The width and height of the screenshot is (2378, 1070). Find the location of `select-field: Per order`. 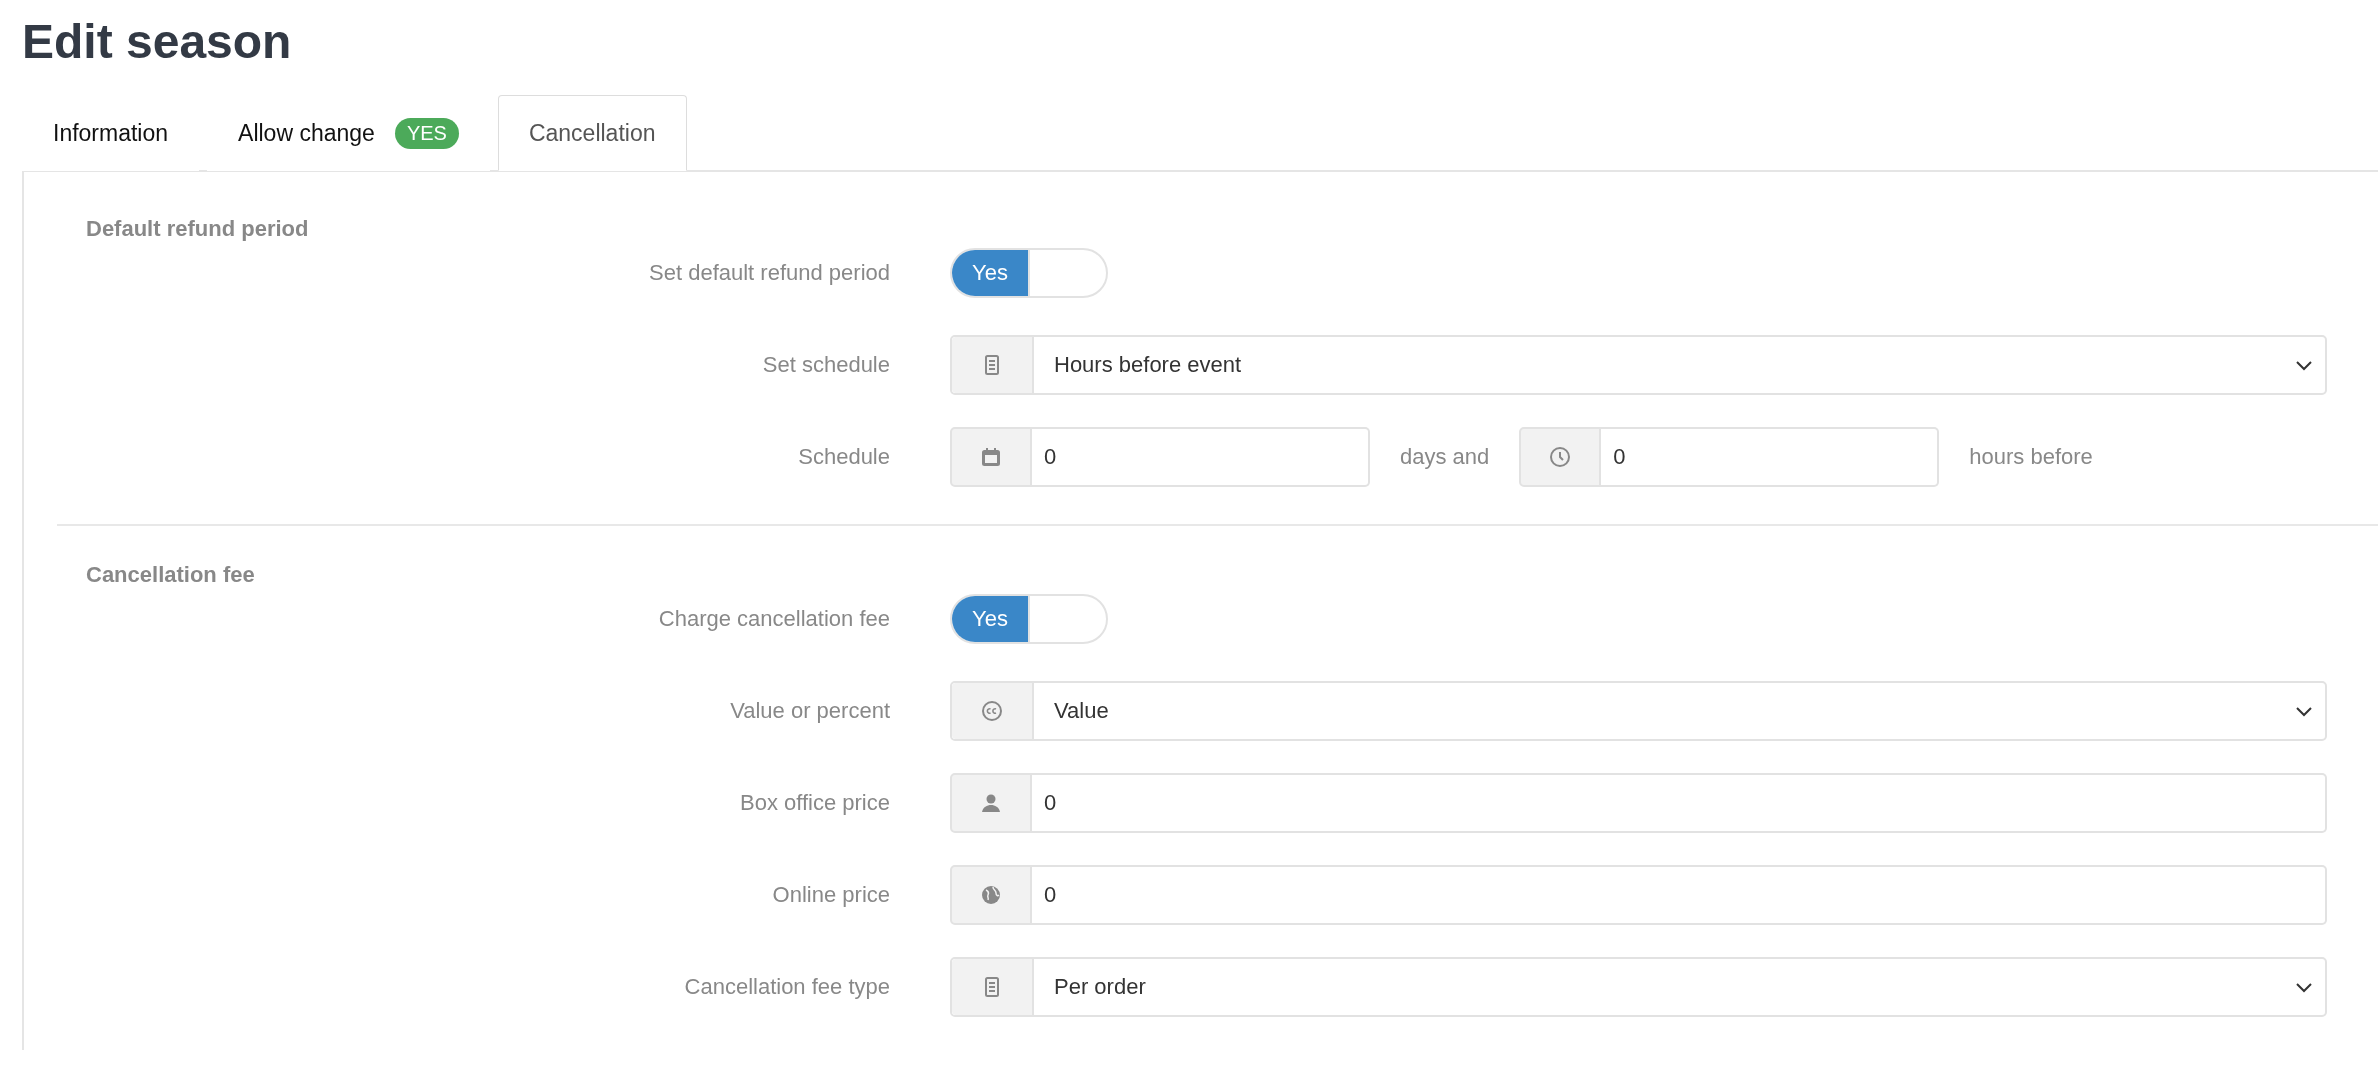

select-field: Per order is located at coordinates (1638, 987).